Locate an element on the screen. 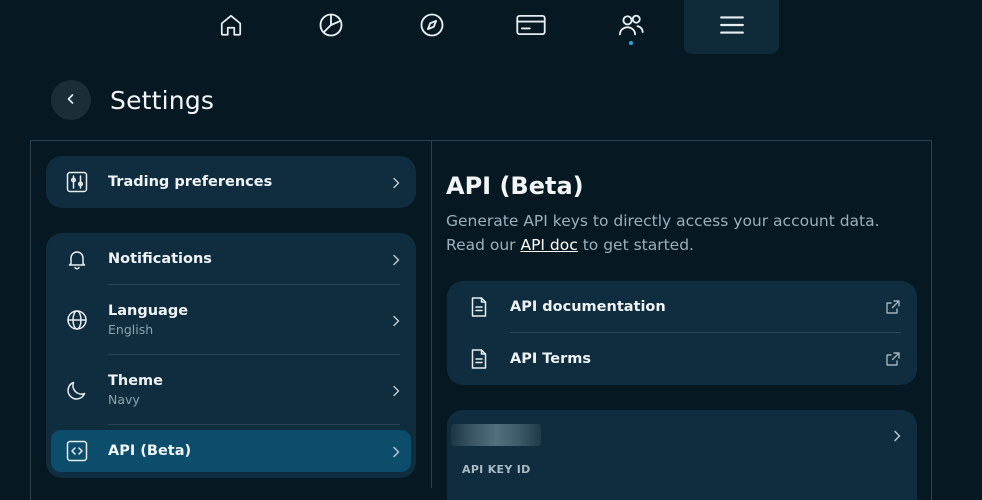 The width and height of the screenshot is (982, 500). description-suffix: to get started. is located at coordinates (635, 245).